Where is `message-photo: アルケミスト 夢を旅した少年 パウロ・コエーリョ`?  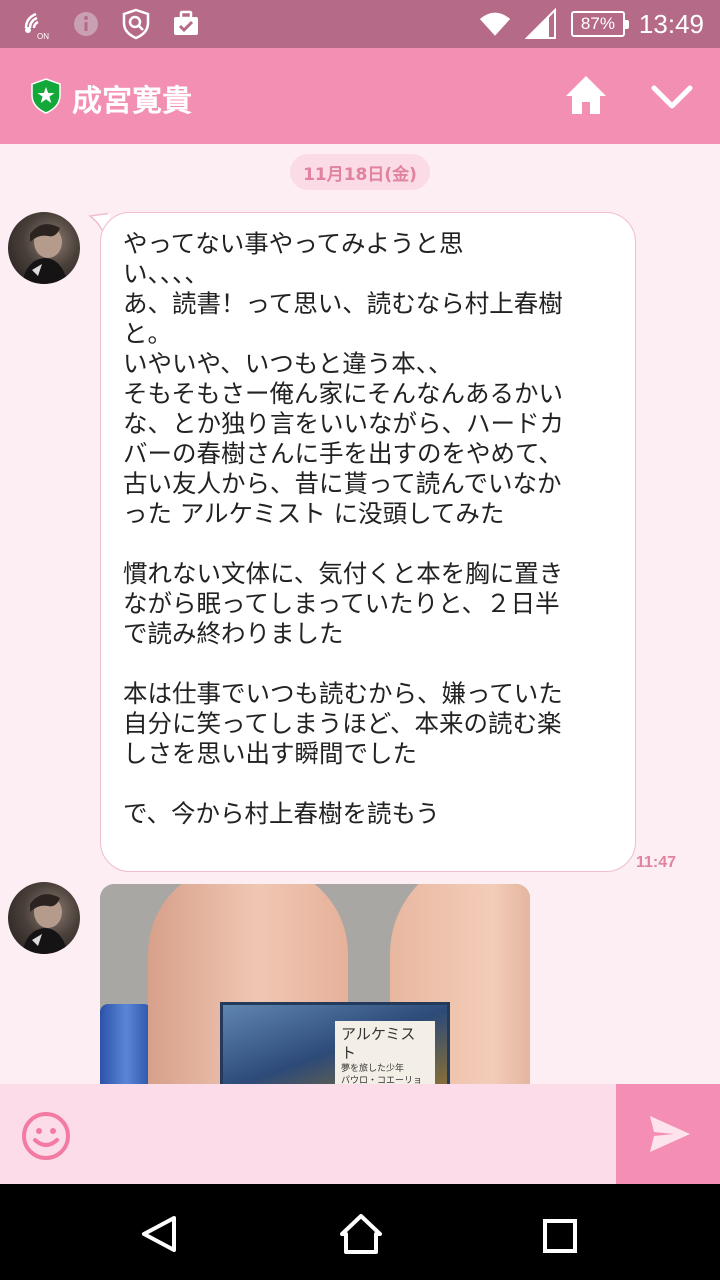 message-photo: アルケミスト 夢を旅した少年 パウロ・コエーリョ is located at coordinates (315, 984).